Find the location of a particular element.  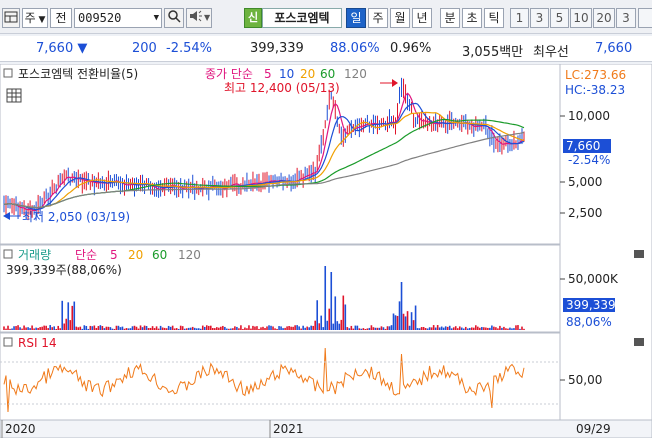

grid-icon is located at coordinates (14, 95).